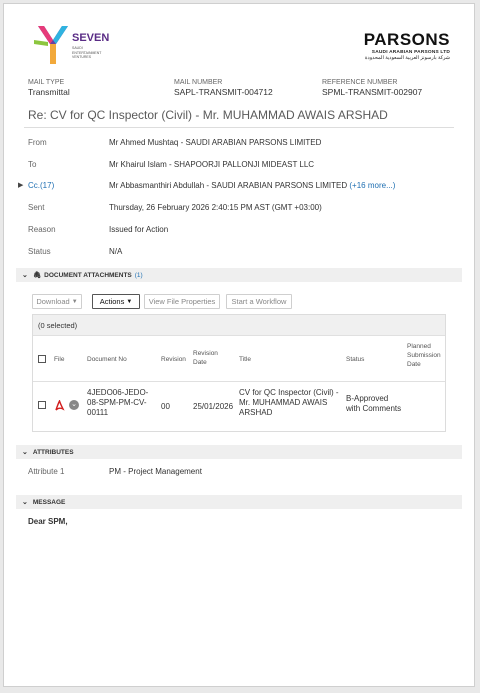 The image size is (480, 693). What do you see at coordinates (107, 359) in the screenshot?
I see `column-header-document-no: Document No` at bounding box center [107, 359].